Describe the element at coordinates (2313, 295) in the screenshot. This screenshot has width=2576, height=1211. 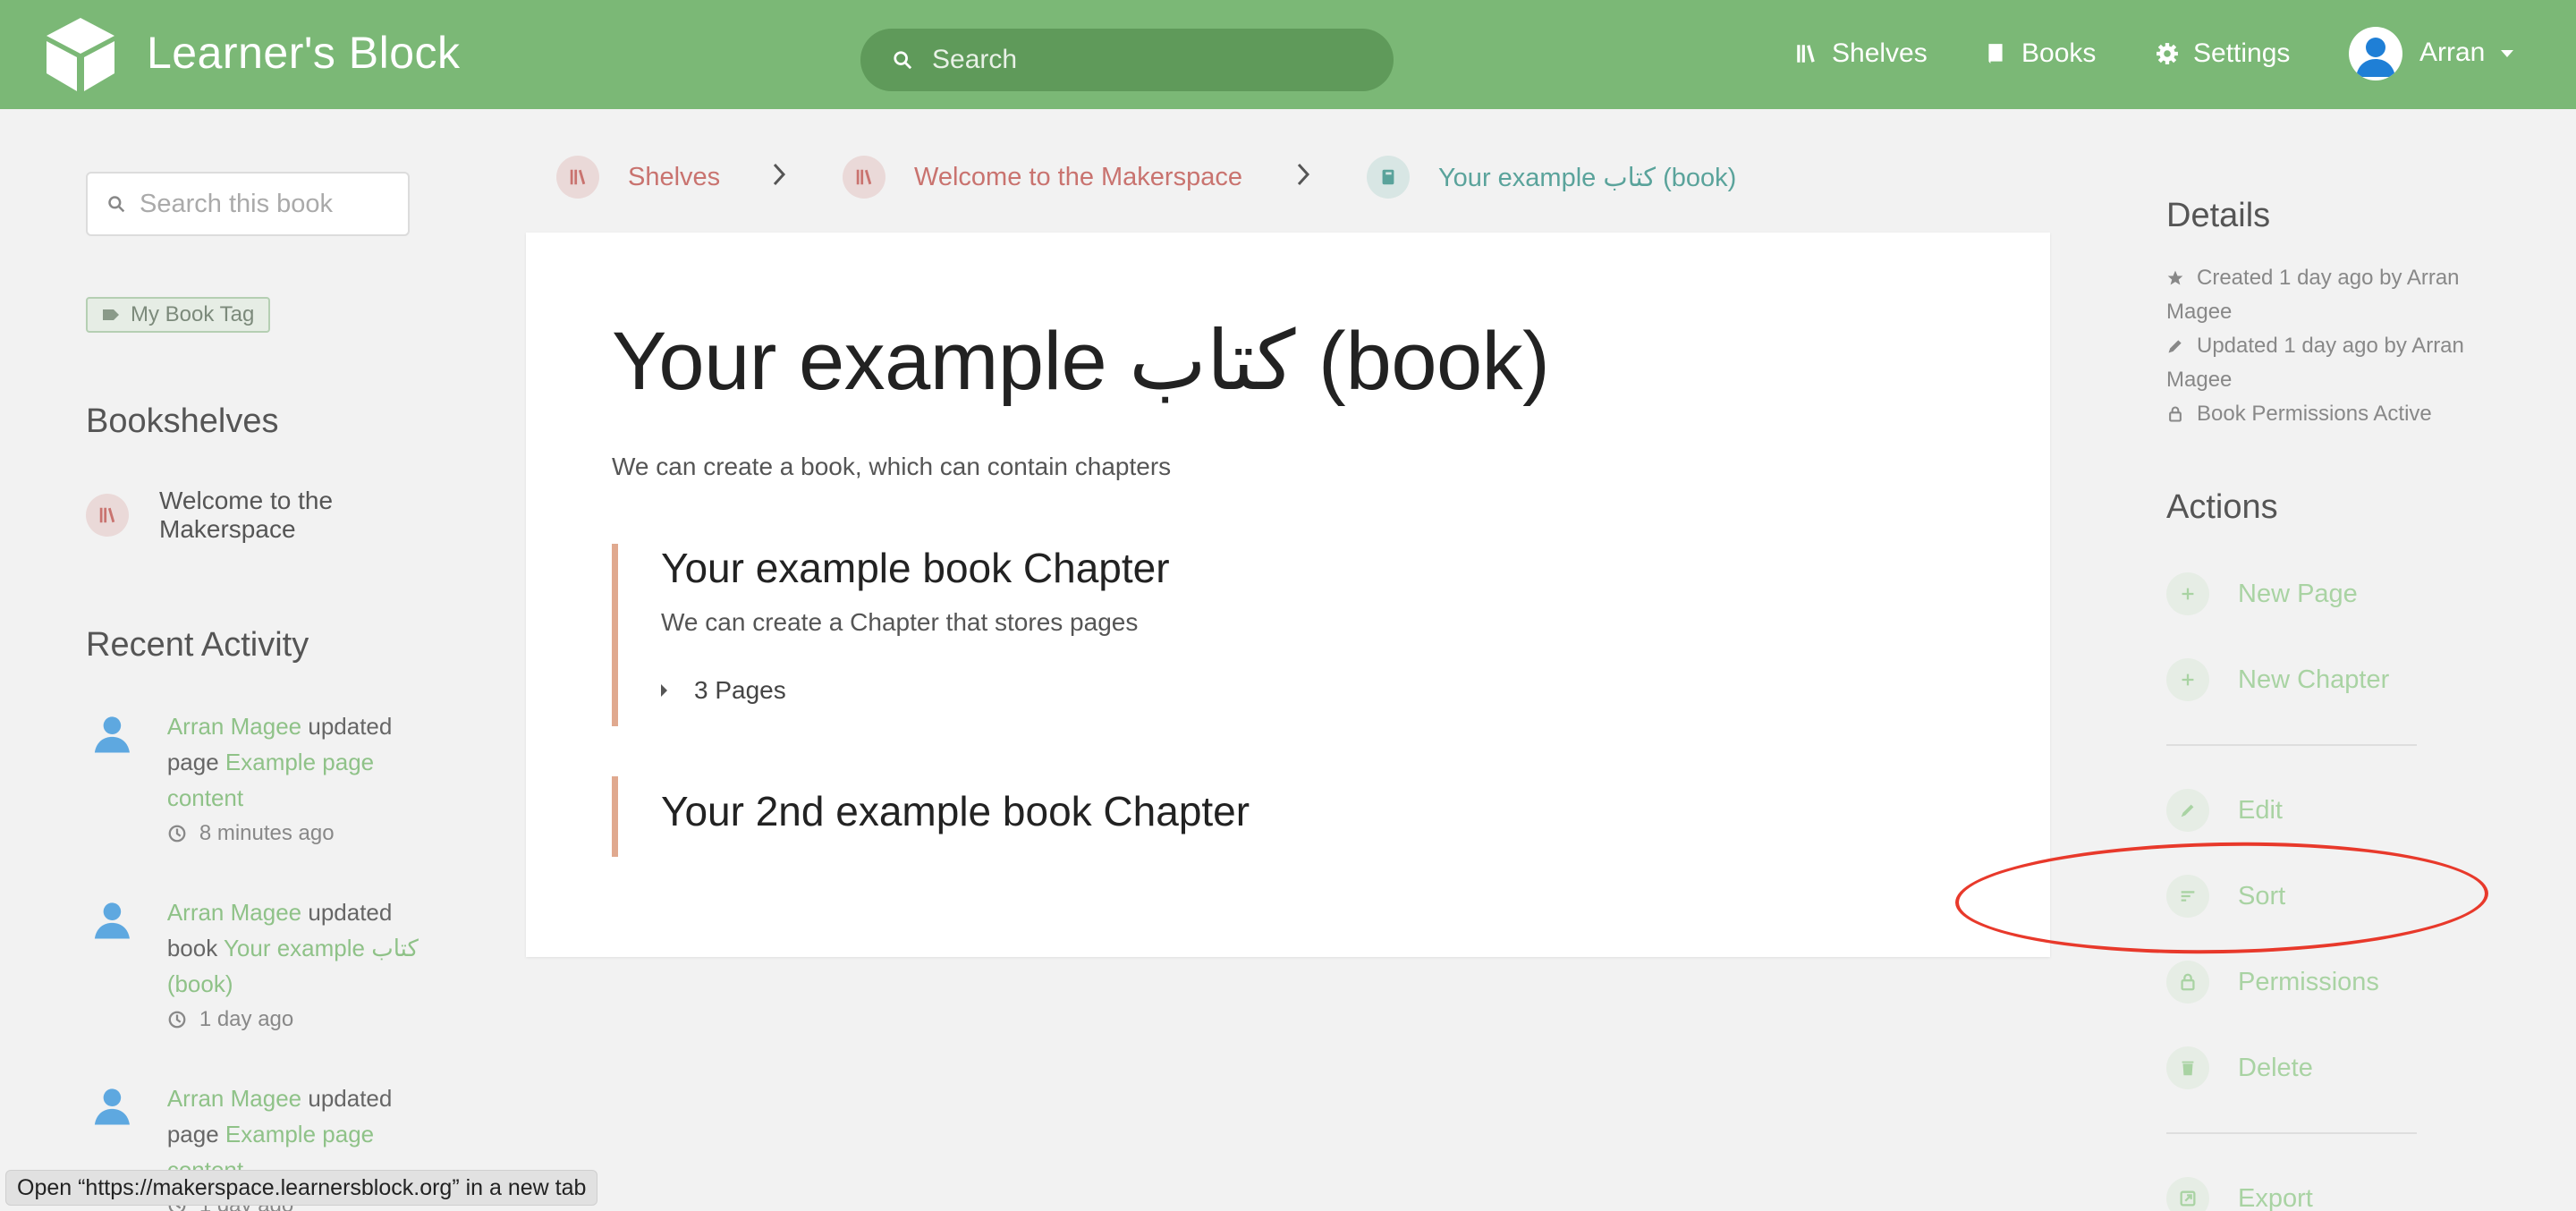
I see `detail-created-label: Created 1 day ago by Arran Magee` at that location.